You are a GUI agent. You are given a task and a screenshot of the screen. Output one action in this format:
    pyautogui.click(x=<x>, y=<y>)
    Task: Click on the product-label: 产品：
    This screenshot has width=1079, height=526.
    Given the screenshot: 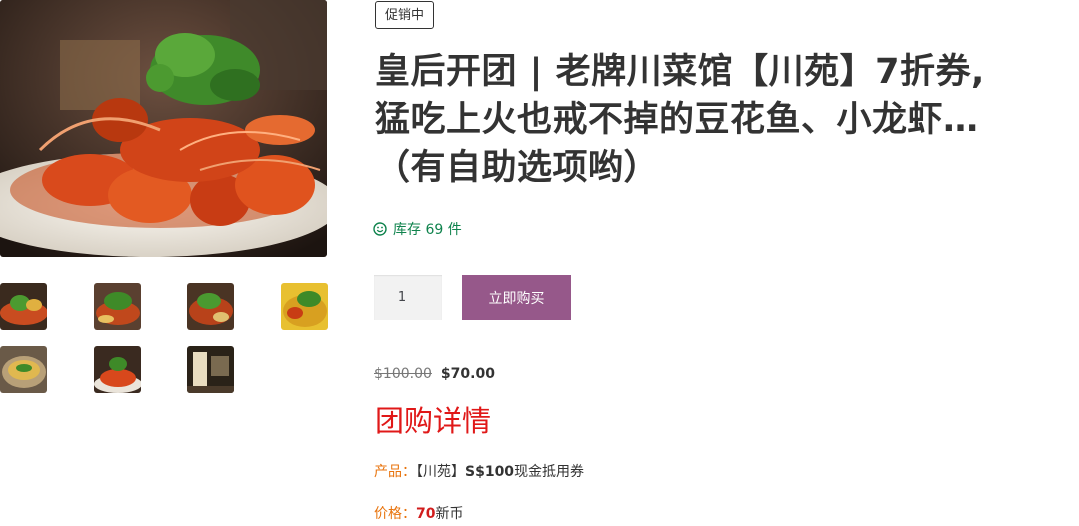 What is the action you would take?
    pyautogui.click(x=395, y=472)
    